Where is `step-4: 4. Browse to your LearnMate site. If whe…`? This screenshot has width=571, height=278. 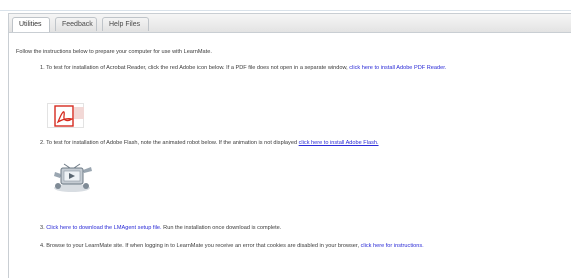 step-4: 4. Browse to your LearnMate site. If whe… is located at coordinates (232, 246).